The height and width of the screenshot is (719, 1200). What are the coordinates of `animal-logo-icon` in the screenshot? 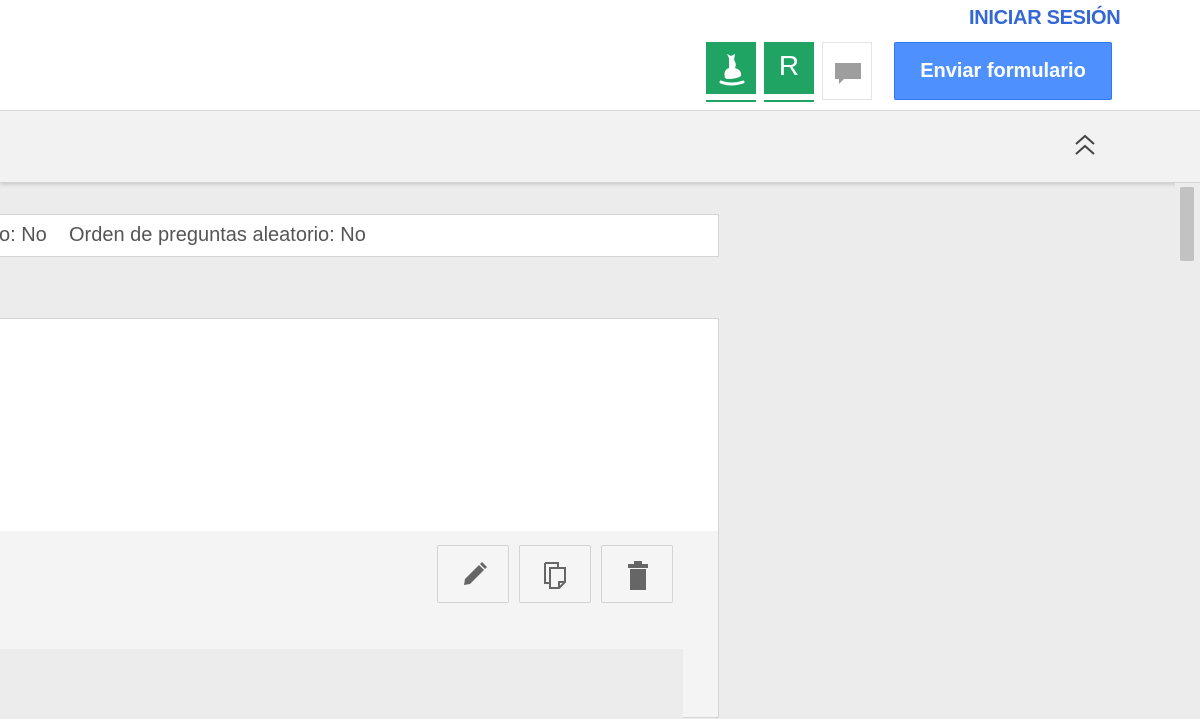 It's located at (732, 70).